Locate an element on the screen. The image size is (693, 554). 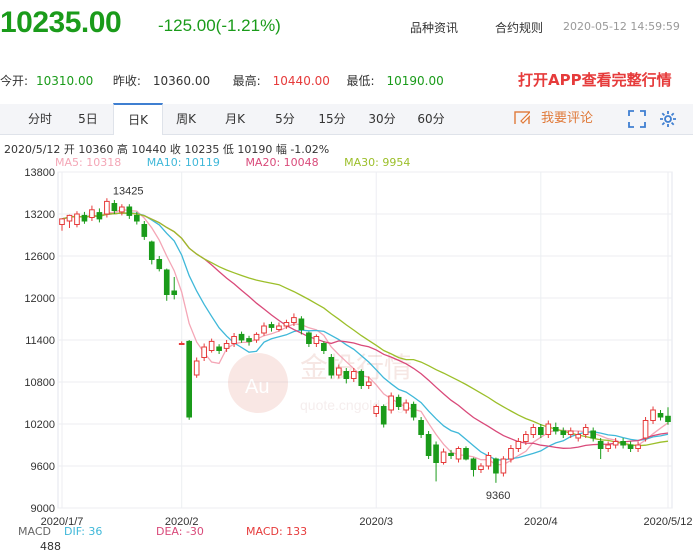
tab-monthly-k: 月K is located at coordinates (235, 119).